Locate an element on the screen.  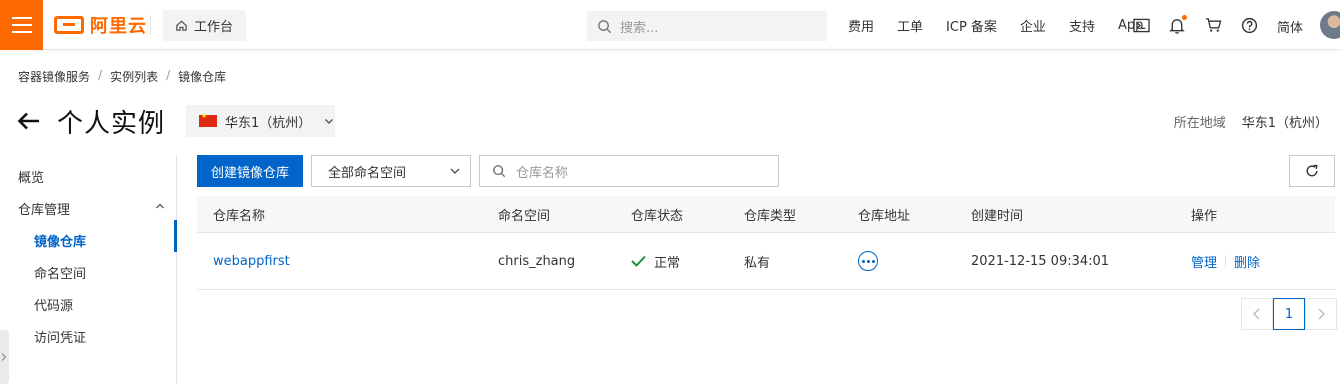
repo-namespace: chris_zhang is located at coordinates (537, 261).